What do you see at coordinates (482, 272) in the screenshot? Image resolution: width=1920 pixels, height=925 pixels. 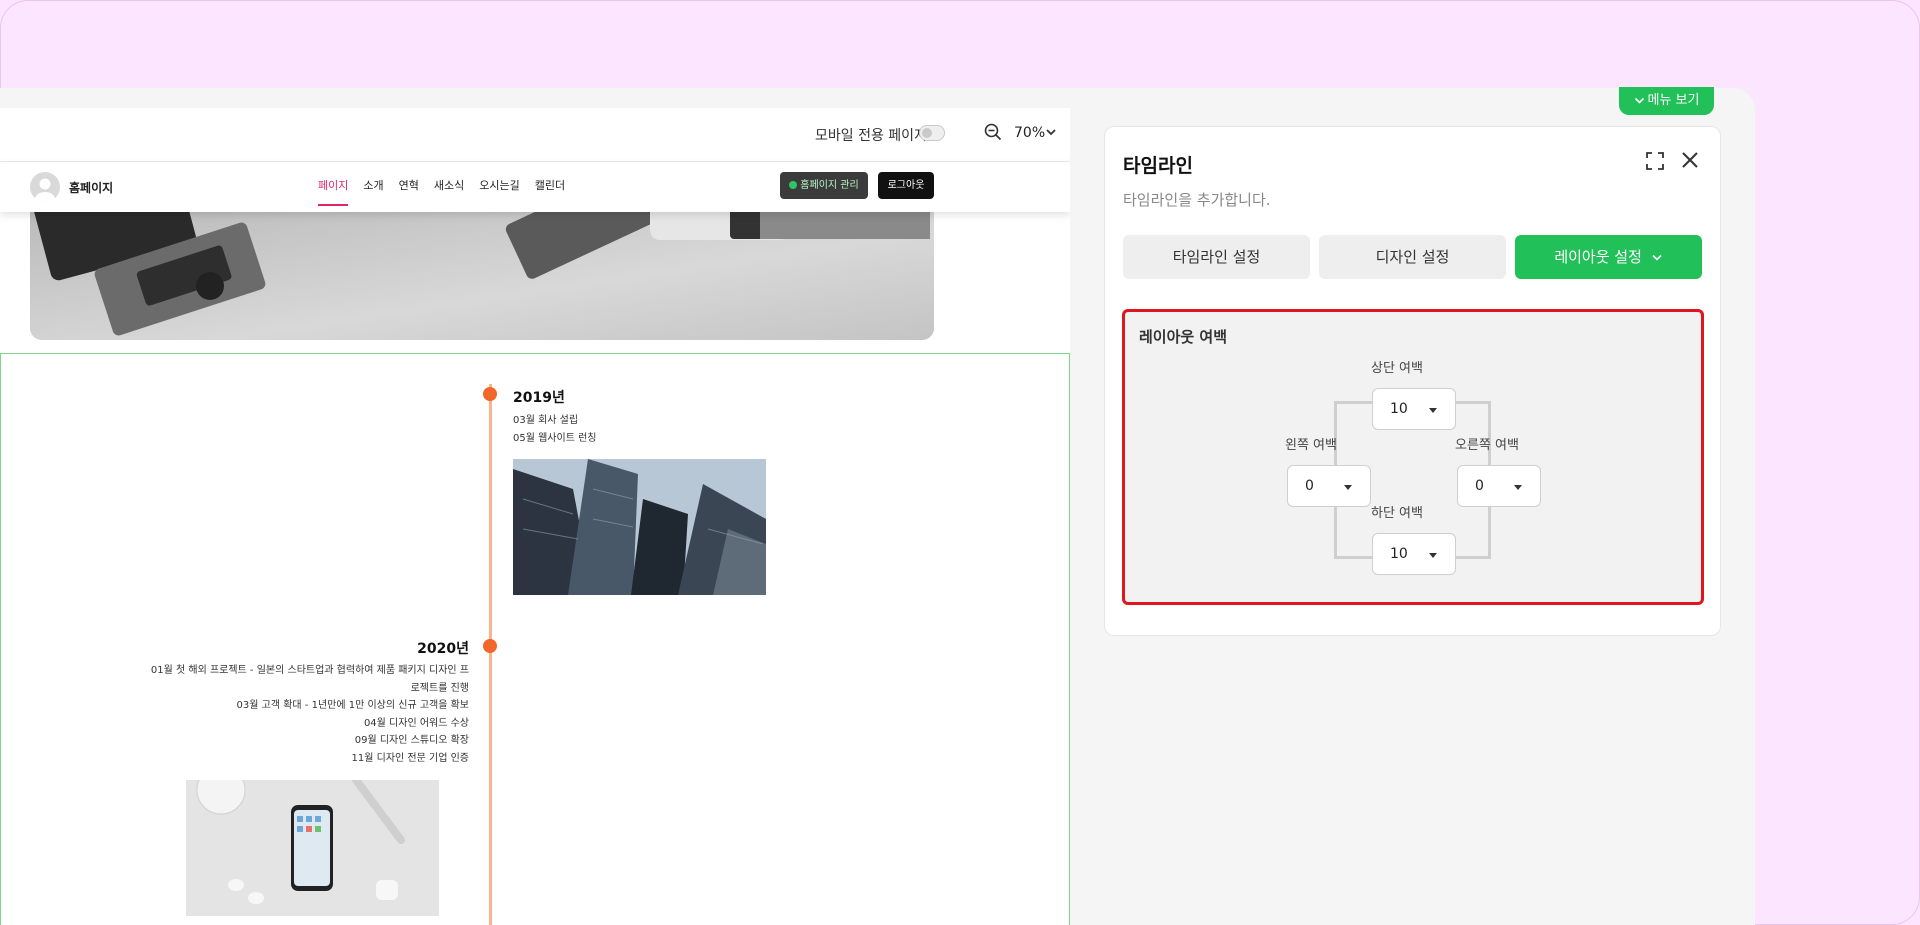 I see `hero-image` at bounding box center [482, 272].